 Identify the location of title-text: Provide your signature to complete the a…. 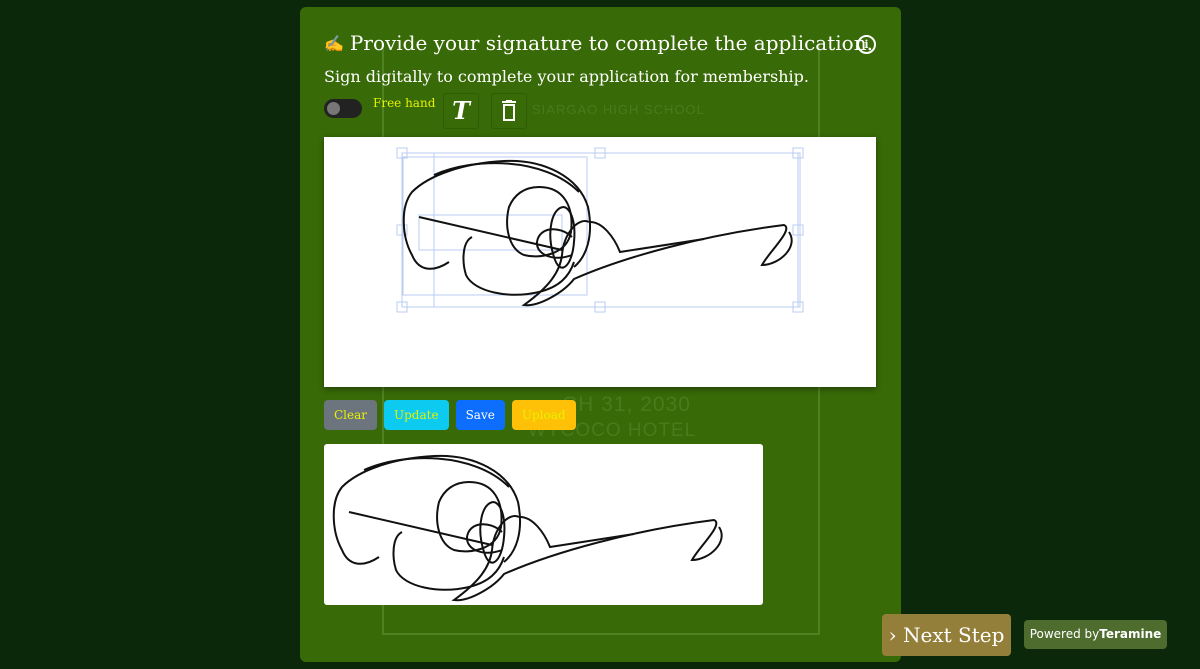
(611, 43).